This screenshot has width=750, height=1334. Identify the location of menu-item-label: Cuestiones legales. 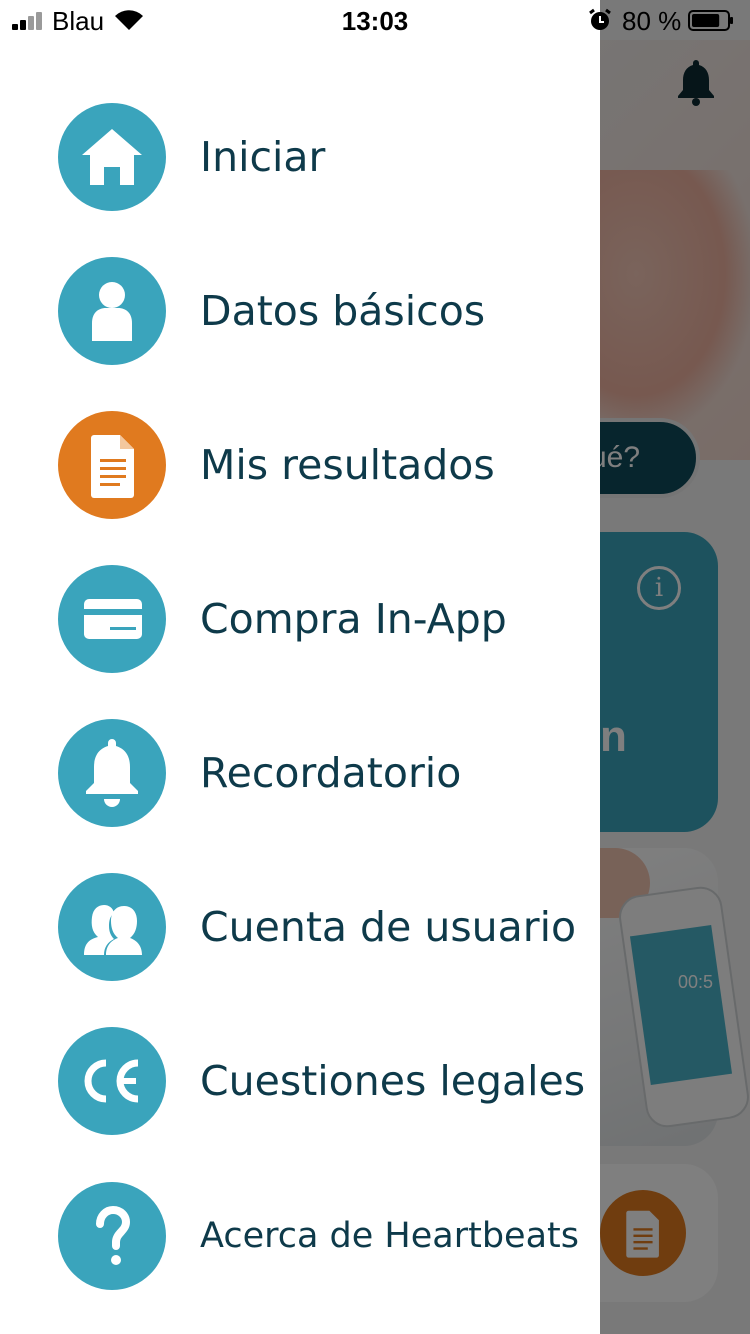
(393, 1081).